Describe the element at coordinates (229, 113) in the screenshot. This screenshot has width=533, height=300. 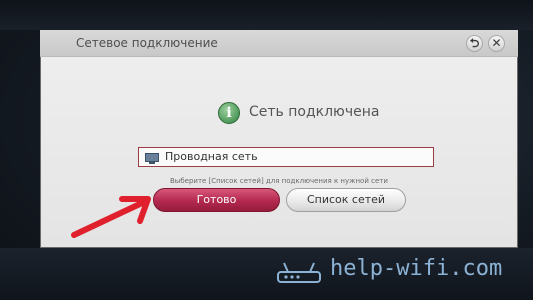
I see `info-icon: i` at that location.